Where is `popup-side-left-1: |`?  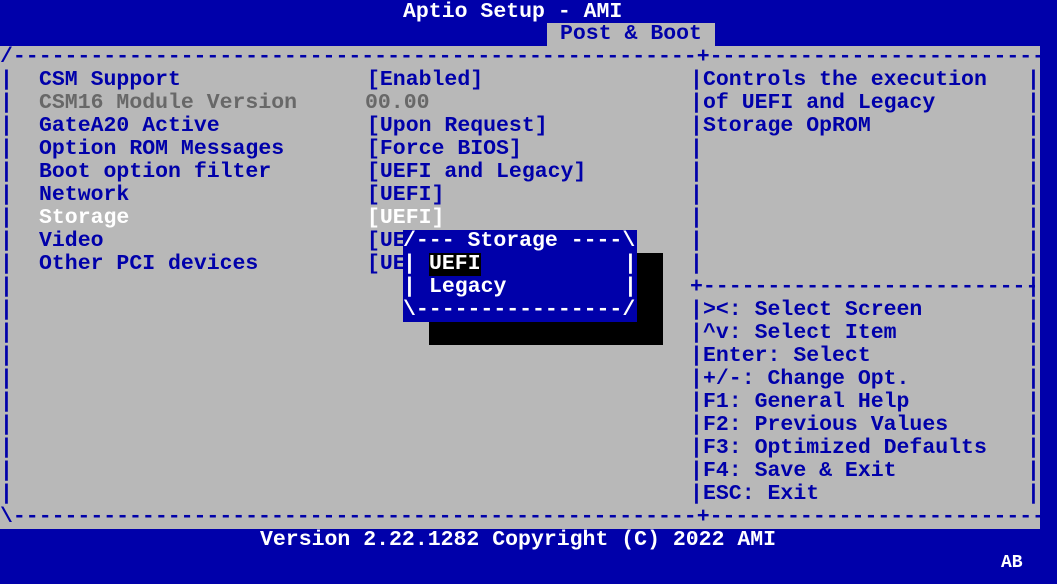
popup-side-left-1: | is located at coordinates (409, 264).